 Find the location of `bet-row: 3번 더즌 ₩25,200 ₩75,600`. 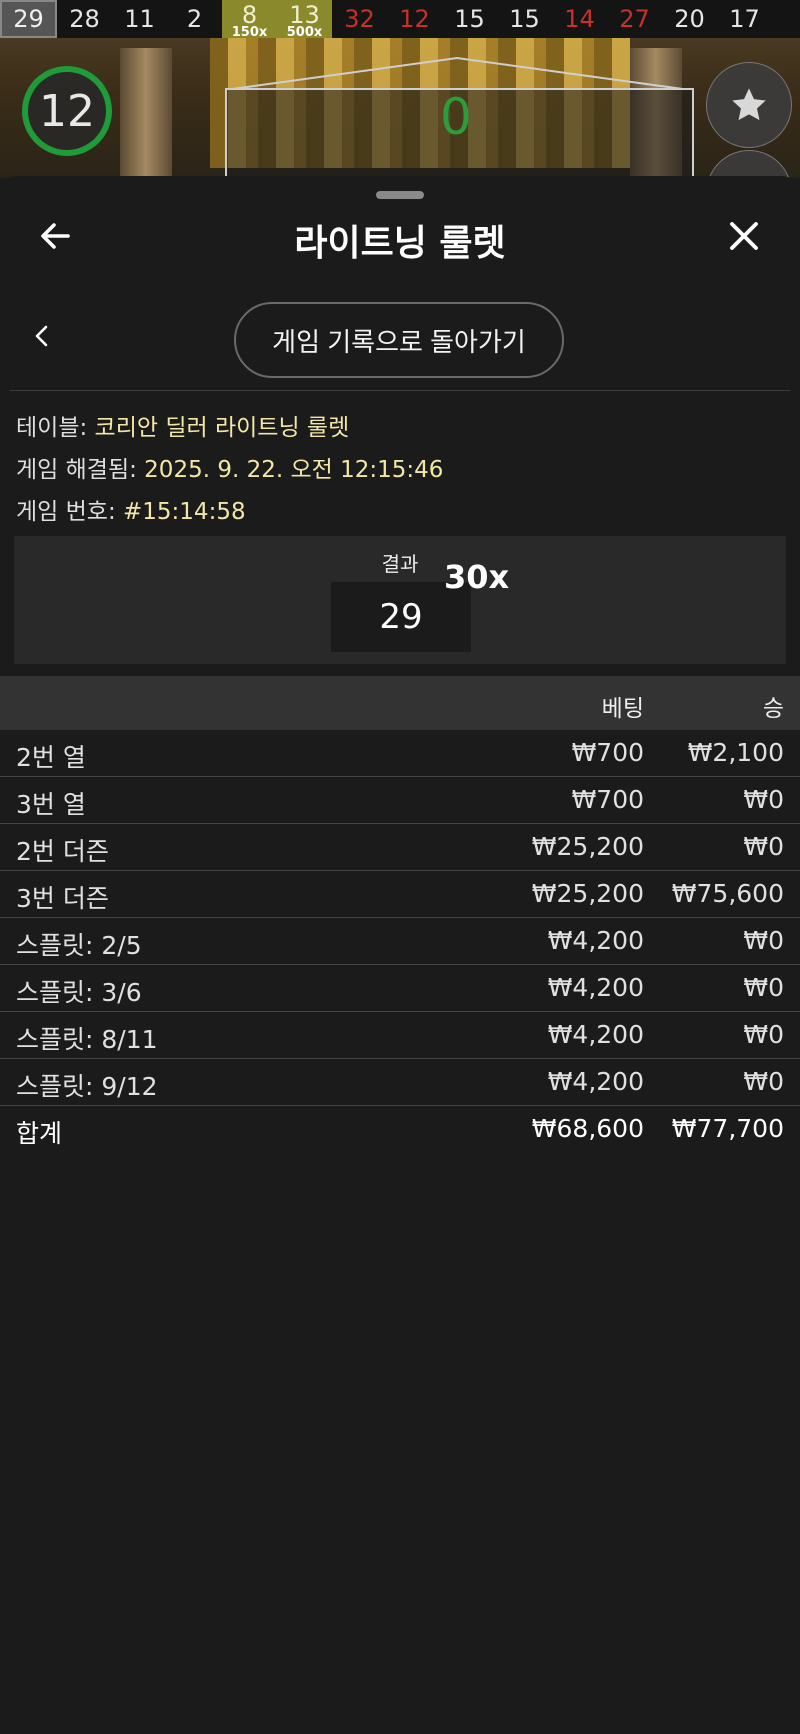

bet-row: 3번 더즌 ₩25,200 ₩75,600 is located at coordinates (400, 894).